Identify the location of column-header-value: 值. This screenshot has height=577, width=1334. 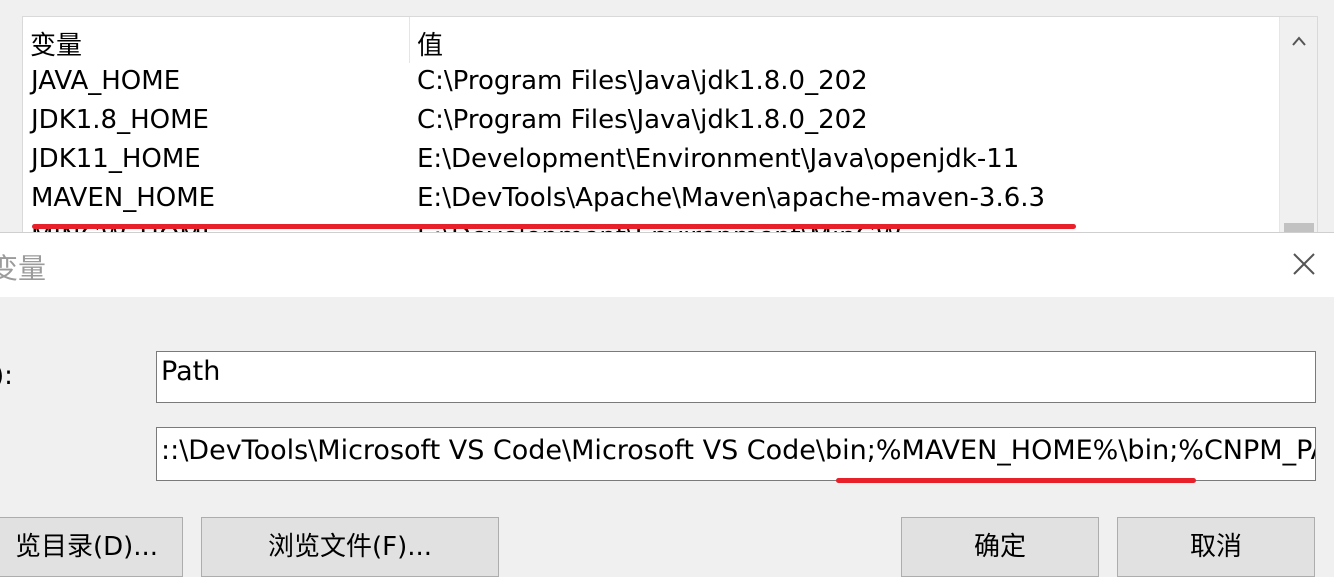
(430, 43).